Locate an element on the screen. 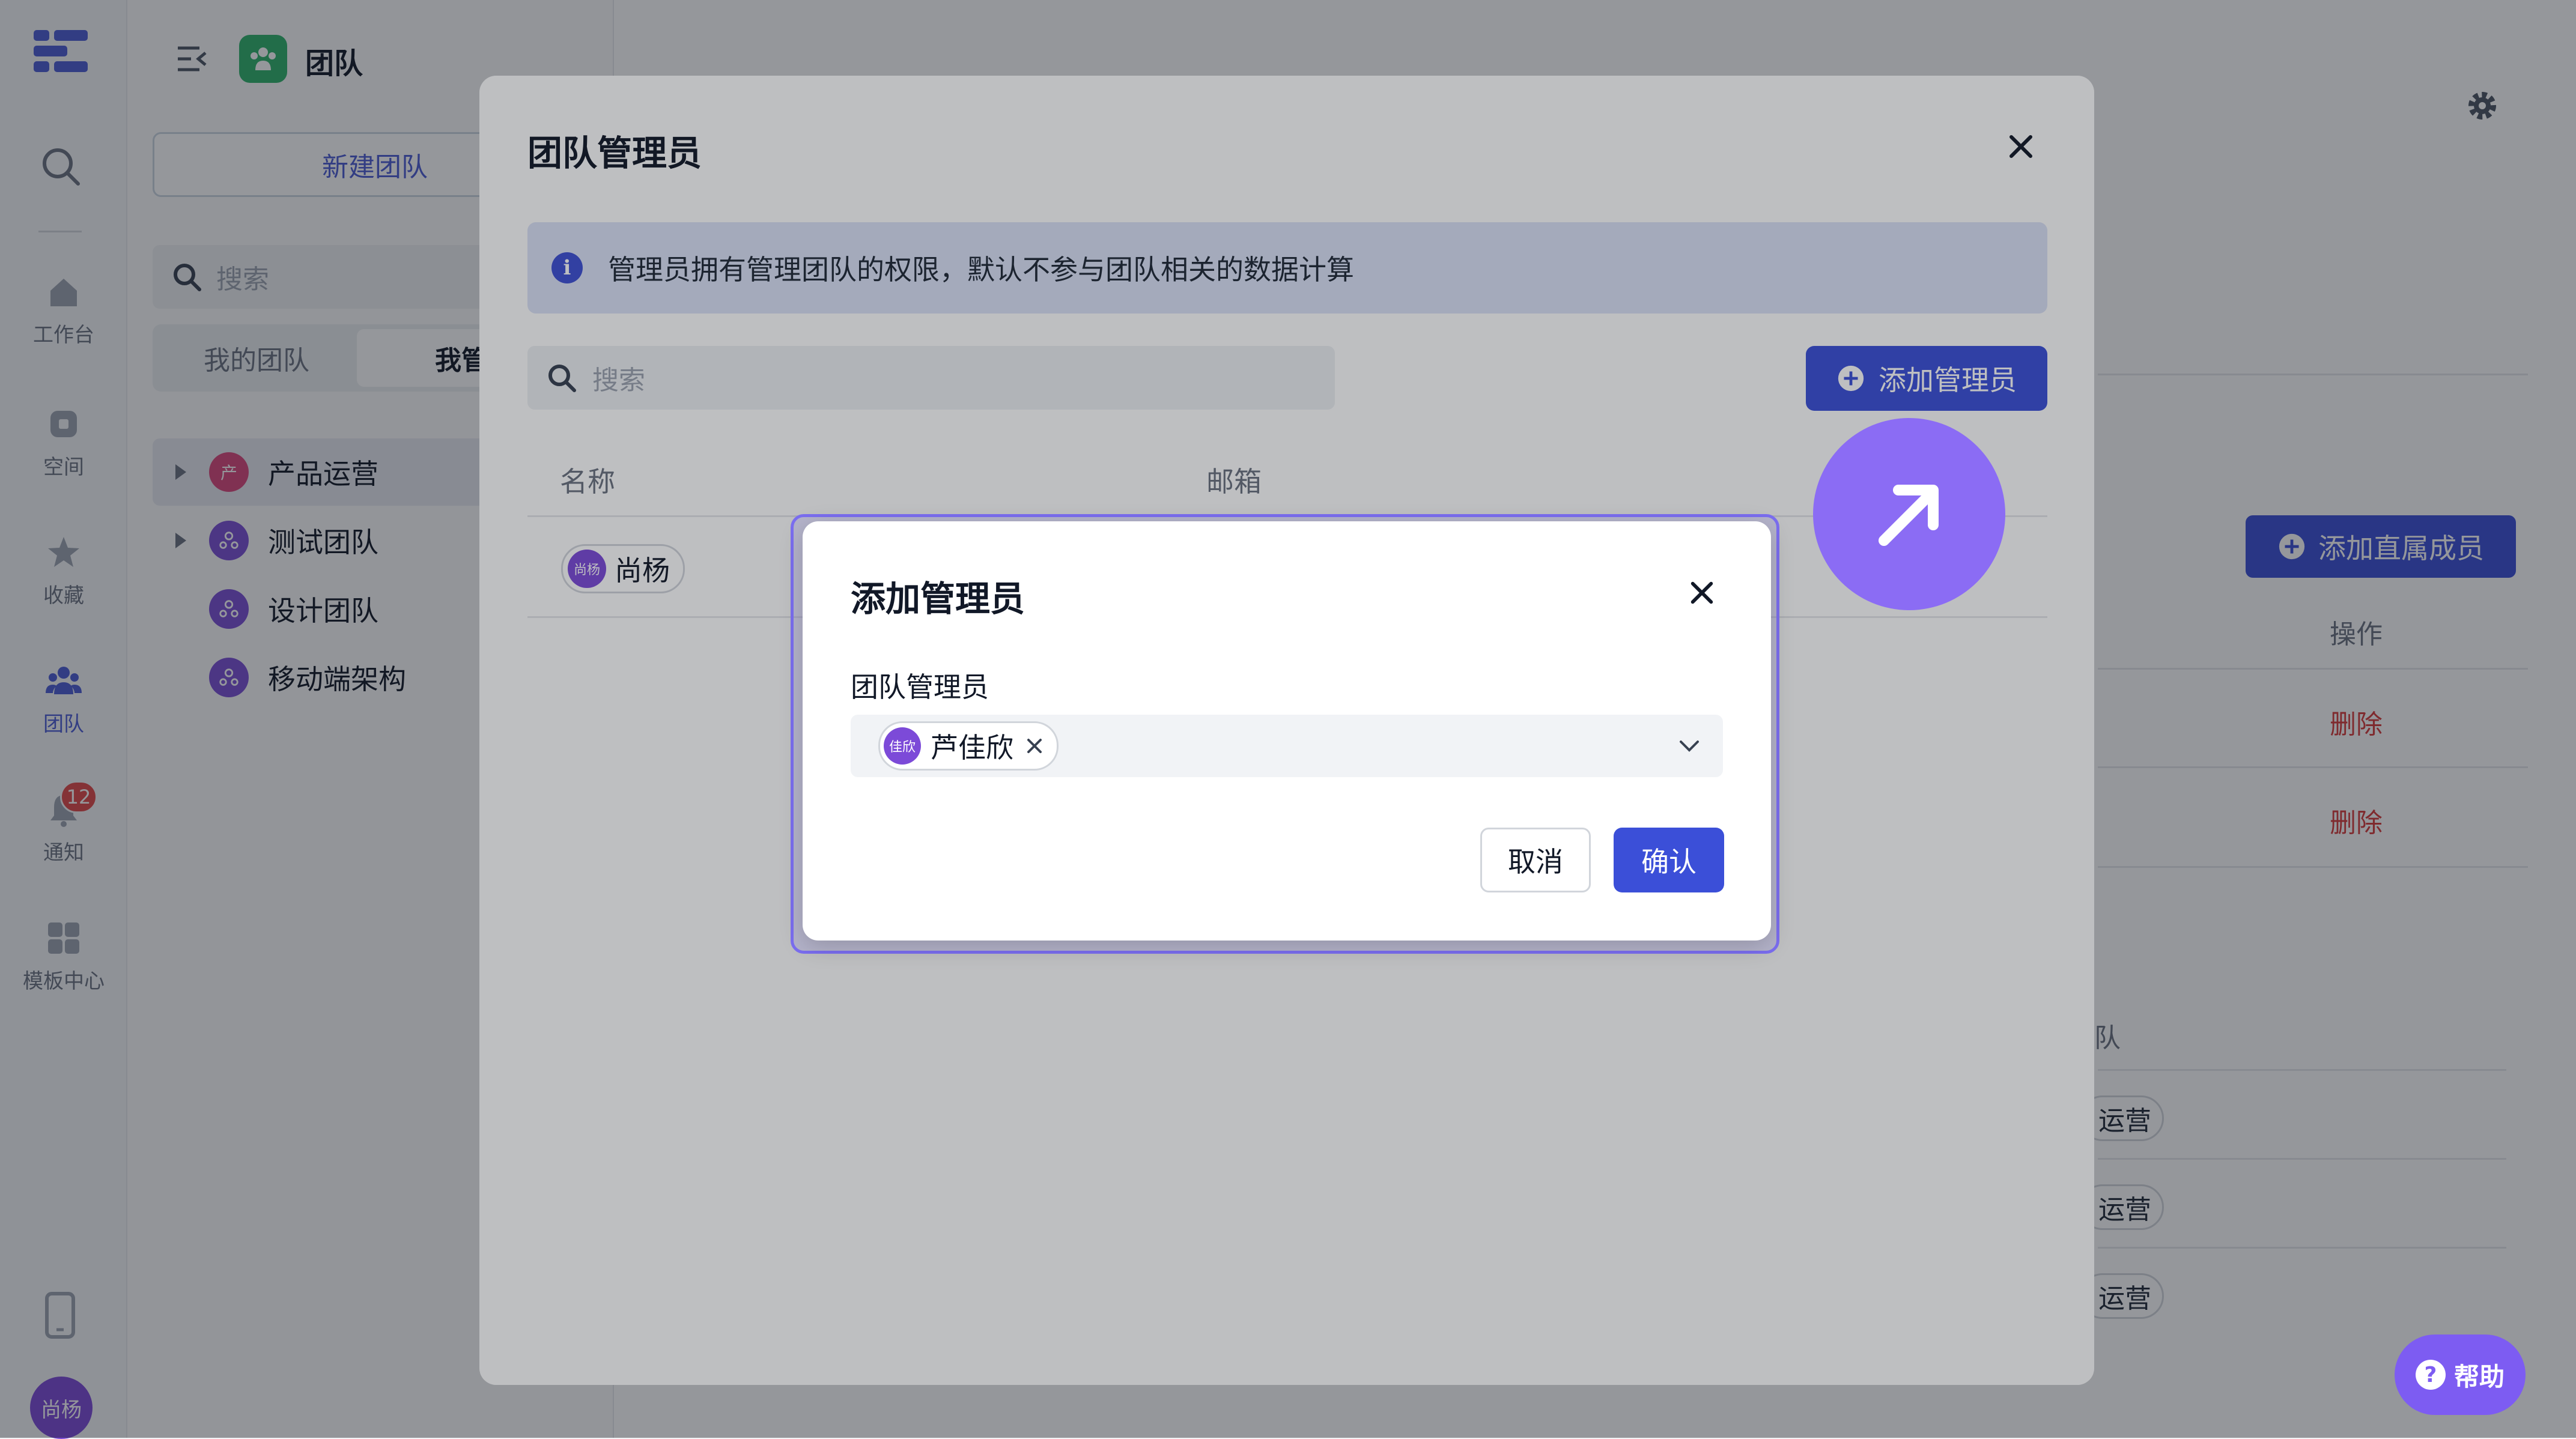 Image resolution: width=2576 pixels, height=1439 pixels. chevron-down-icon is located at coordinates (1689, 746).